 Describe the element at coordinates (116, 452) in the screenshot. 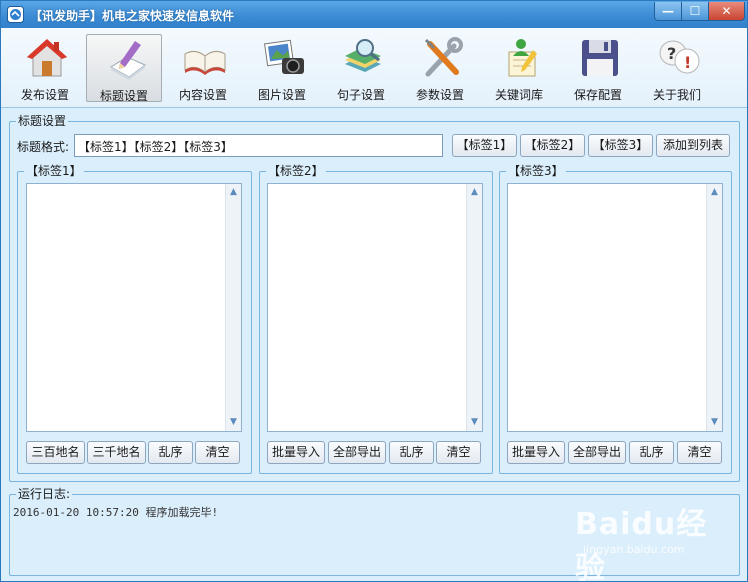

I see `three-thousand-places-button: 三千地名` at that location.